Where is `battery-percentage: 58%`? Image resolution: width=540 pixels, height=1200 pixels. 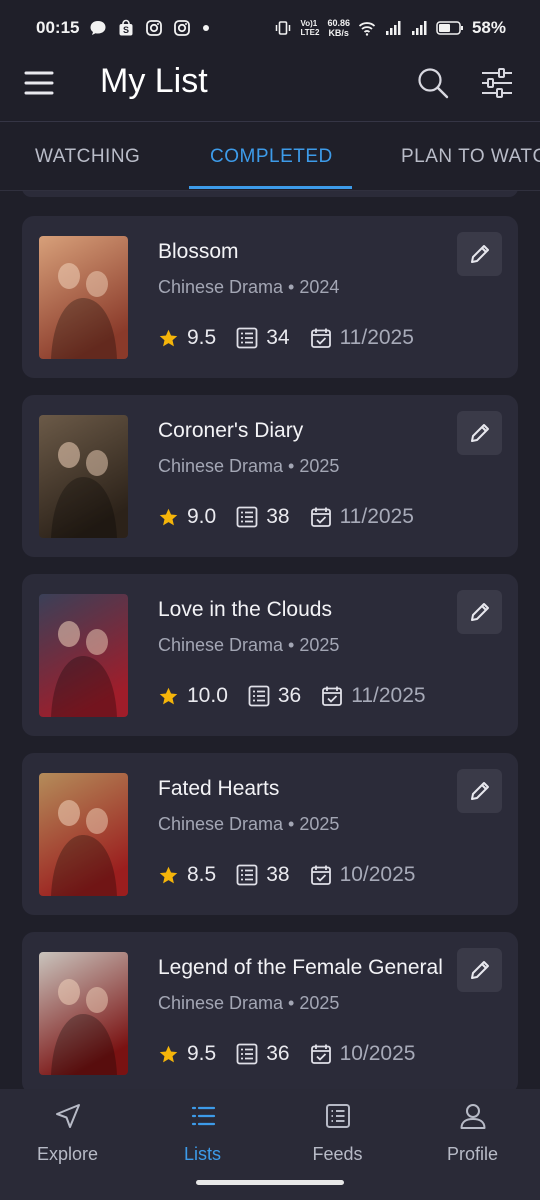 battery-percentage: 58% is located at coordinates (488, 27).